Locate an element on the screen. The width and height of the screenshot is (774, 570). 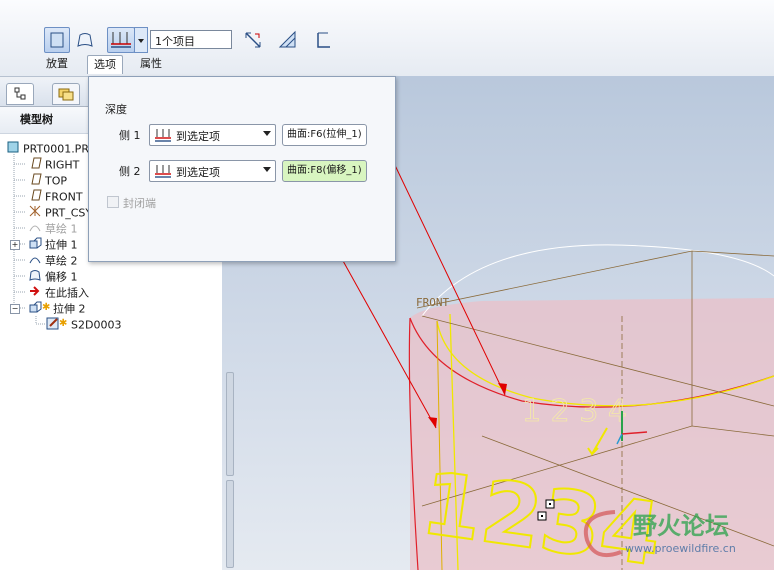
side2-reference-collector: 曲面:F8(偏移_1) is located at coordinates (324, 171).